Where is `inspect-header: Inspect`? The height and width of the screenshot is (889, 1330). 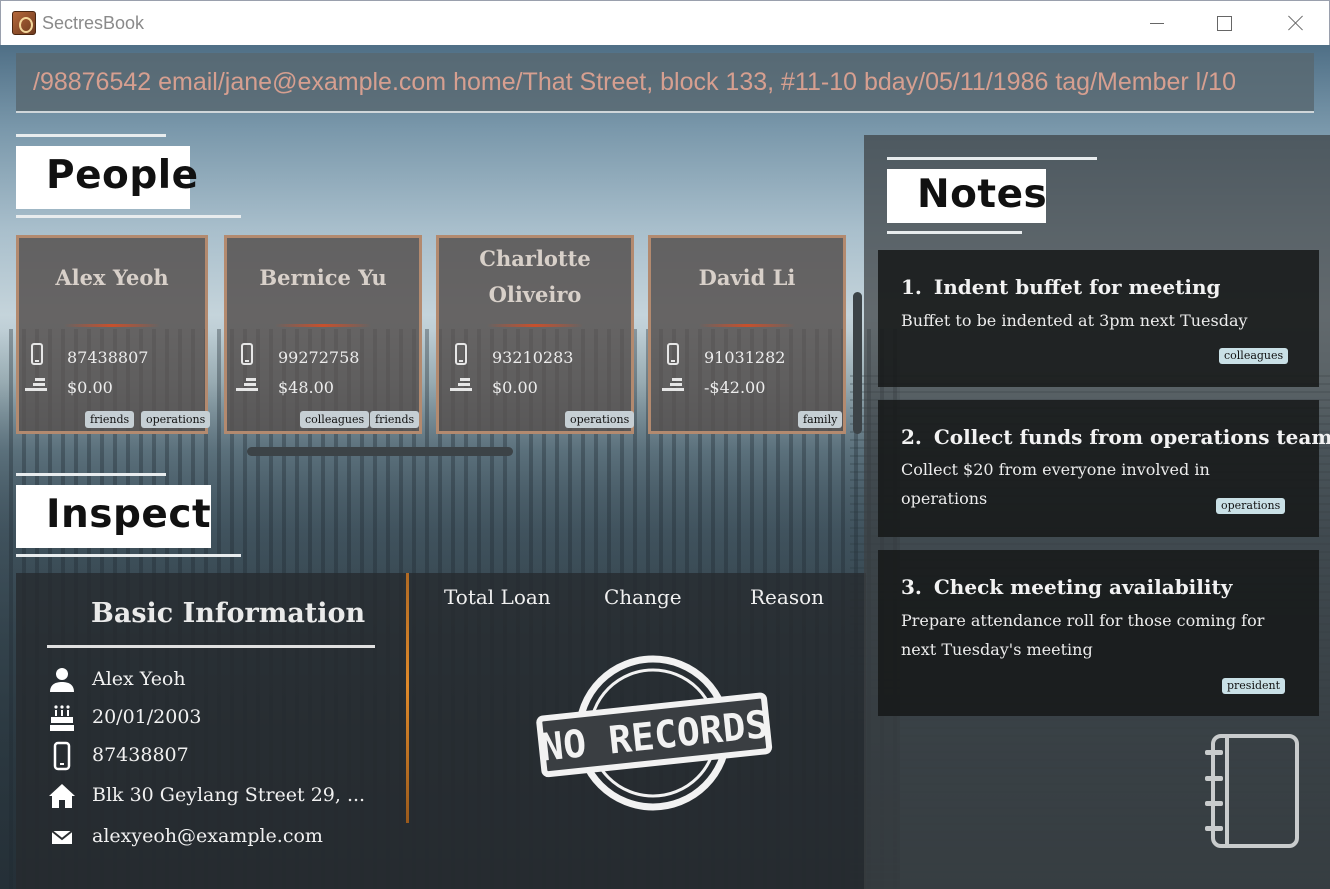 inspect-header: Inspect is located at coordinates (113, 516).